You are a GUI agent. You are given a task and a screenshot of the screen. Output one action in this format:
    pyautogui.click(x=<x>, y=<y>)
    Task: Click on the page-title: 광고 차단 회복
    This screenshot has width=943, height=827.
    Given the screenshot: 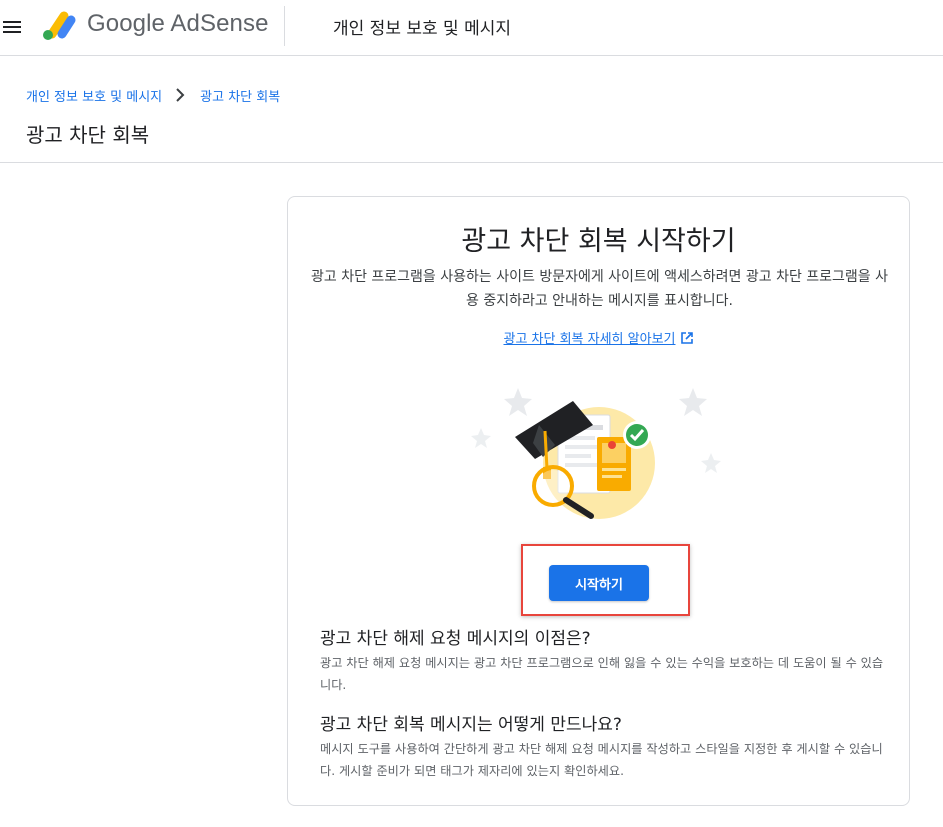 What is the action you would take?
    pyautogui.click(x=88, y=135)
    